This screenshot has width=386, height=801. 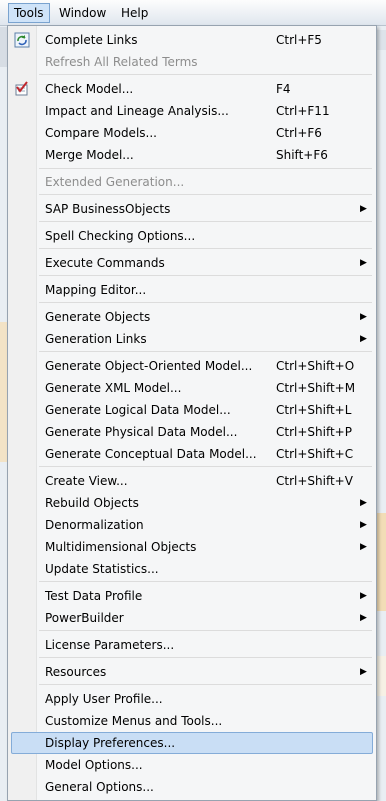 What do you see at coordinates (121, 547) in the screenshot?
I see `menu-item-label: Multidimensional Objects` at bounding box center [121, 547].